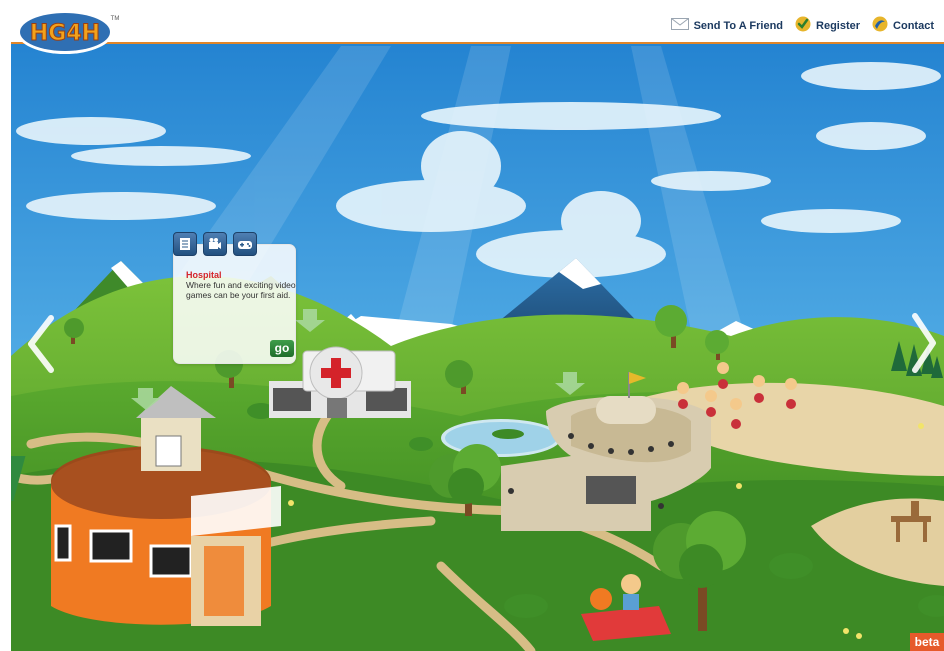 The image size is (944, 651). I want to click on popup-mode-icons, so click(215, 244).